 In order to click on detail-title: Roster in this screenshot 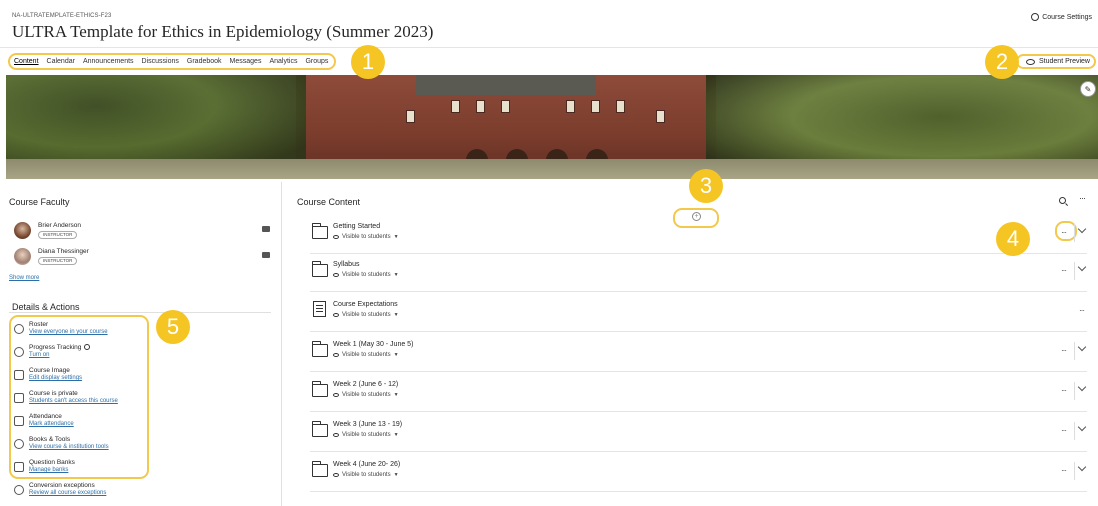, I will do `click(39, 324)`.